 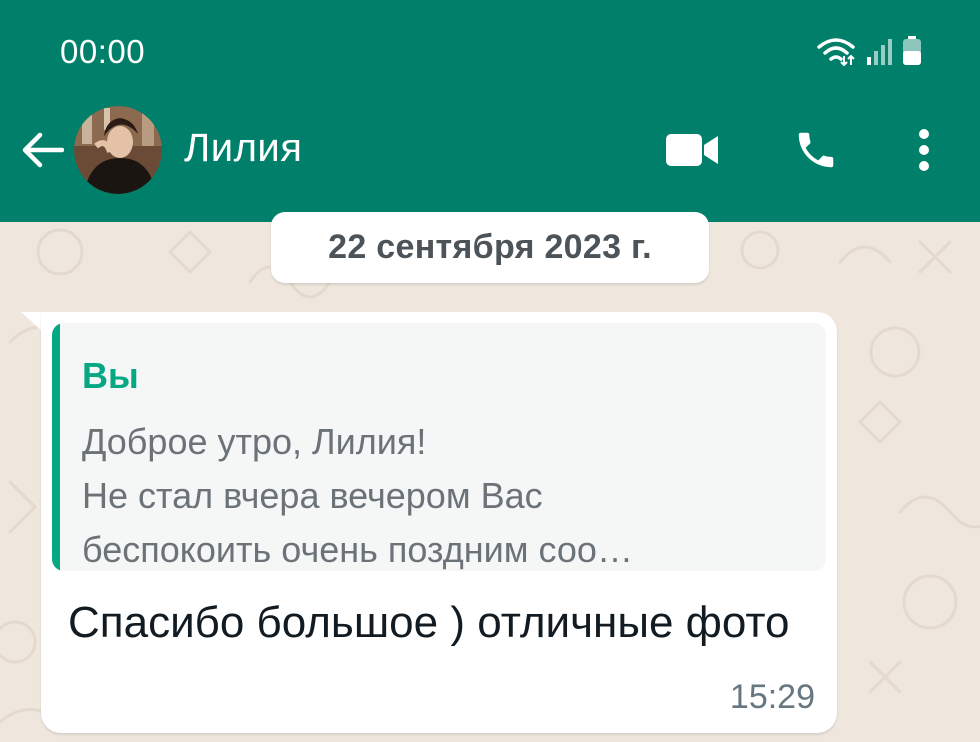 I want to click on video-call-icon, so click(x=692, y=152).